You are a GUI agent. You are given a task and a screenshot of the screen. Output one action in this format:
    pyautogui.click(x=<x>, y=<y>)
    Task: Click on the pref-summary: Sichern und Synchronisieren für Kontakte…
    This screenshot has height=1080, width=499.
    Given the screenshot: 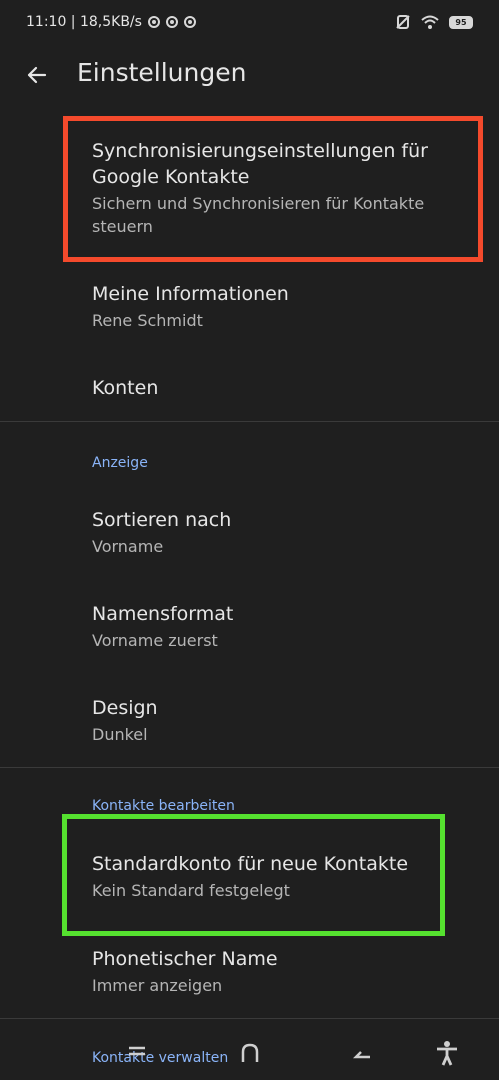 What is the action you would take?
    pyautogui.click(x=258, y=215)
    